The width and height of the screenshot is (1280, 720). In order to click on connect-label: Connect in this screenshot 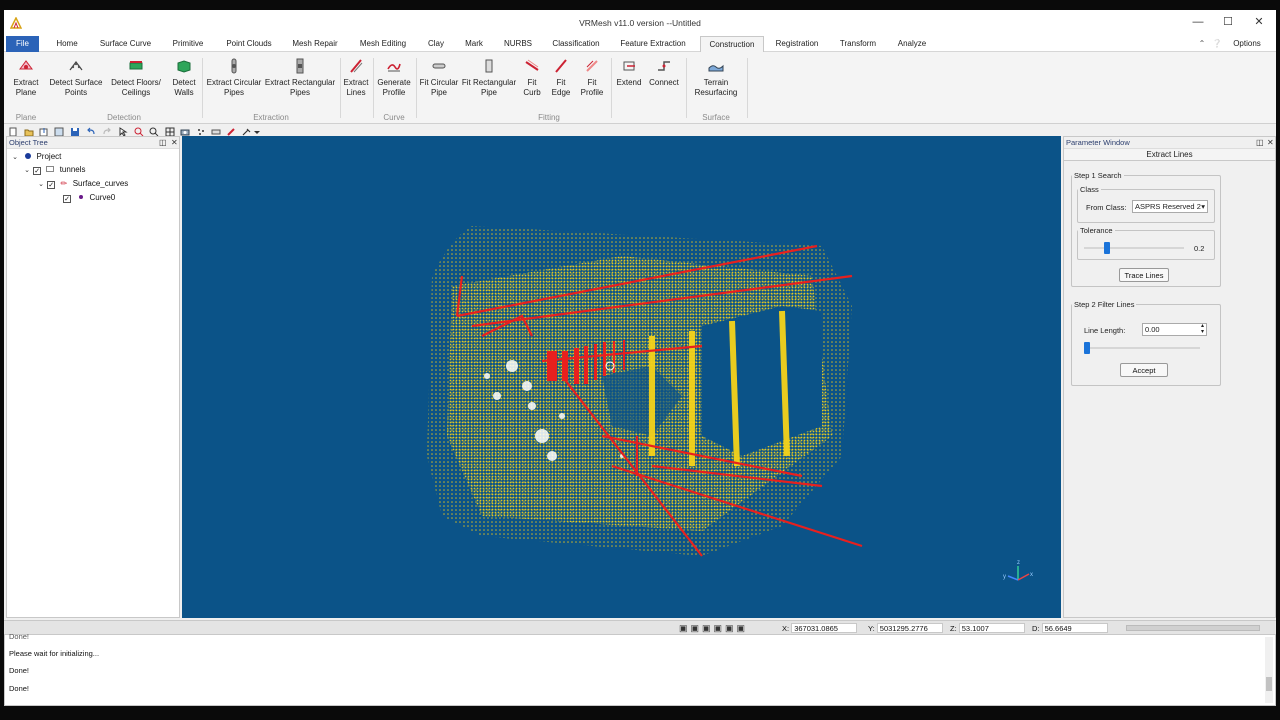, I will do `click(664, 82)`.